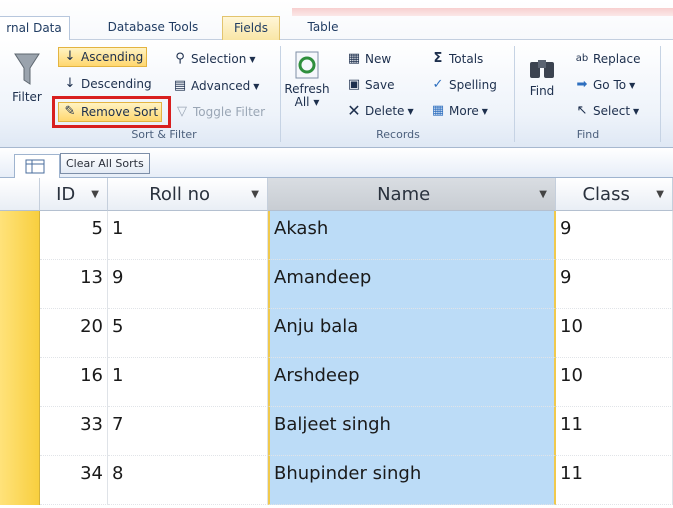 The width and height of the screenshot is (673, 508). I want to click on group-label-records: Records, so click(398, 134).